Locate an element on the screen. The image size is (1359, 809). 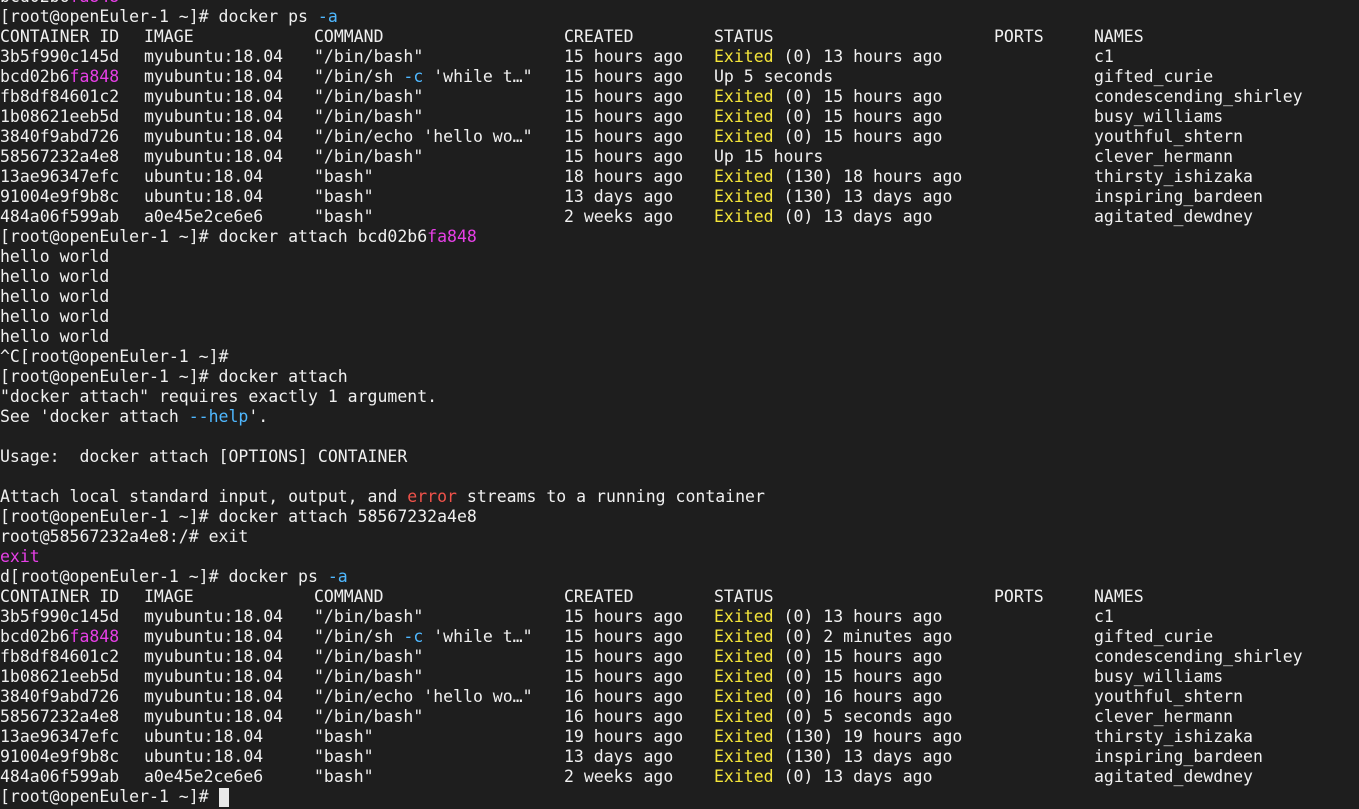
status-detail: (0) 16 hours ago is located at coordinates (858, 696).